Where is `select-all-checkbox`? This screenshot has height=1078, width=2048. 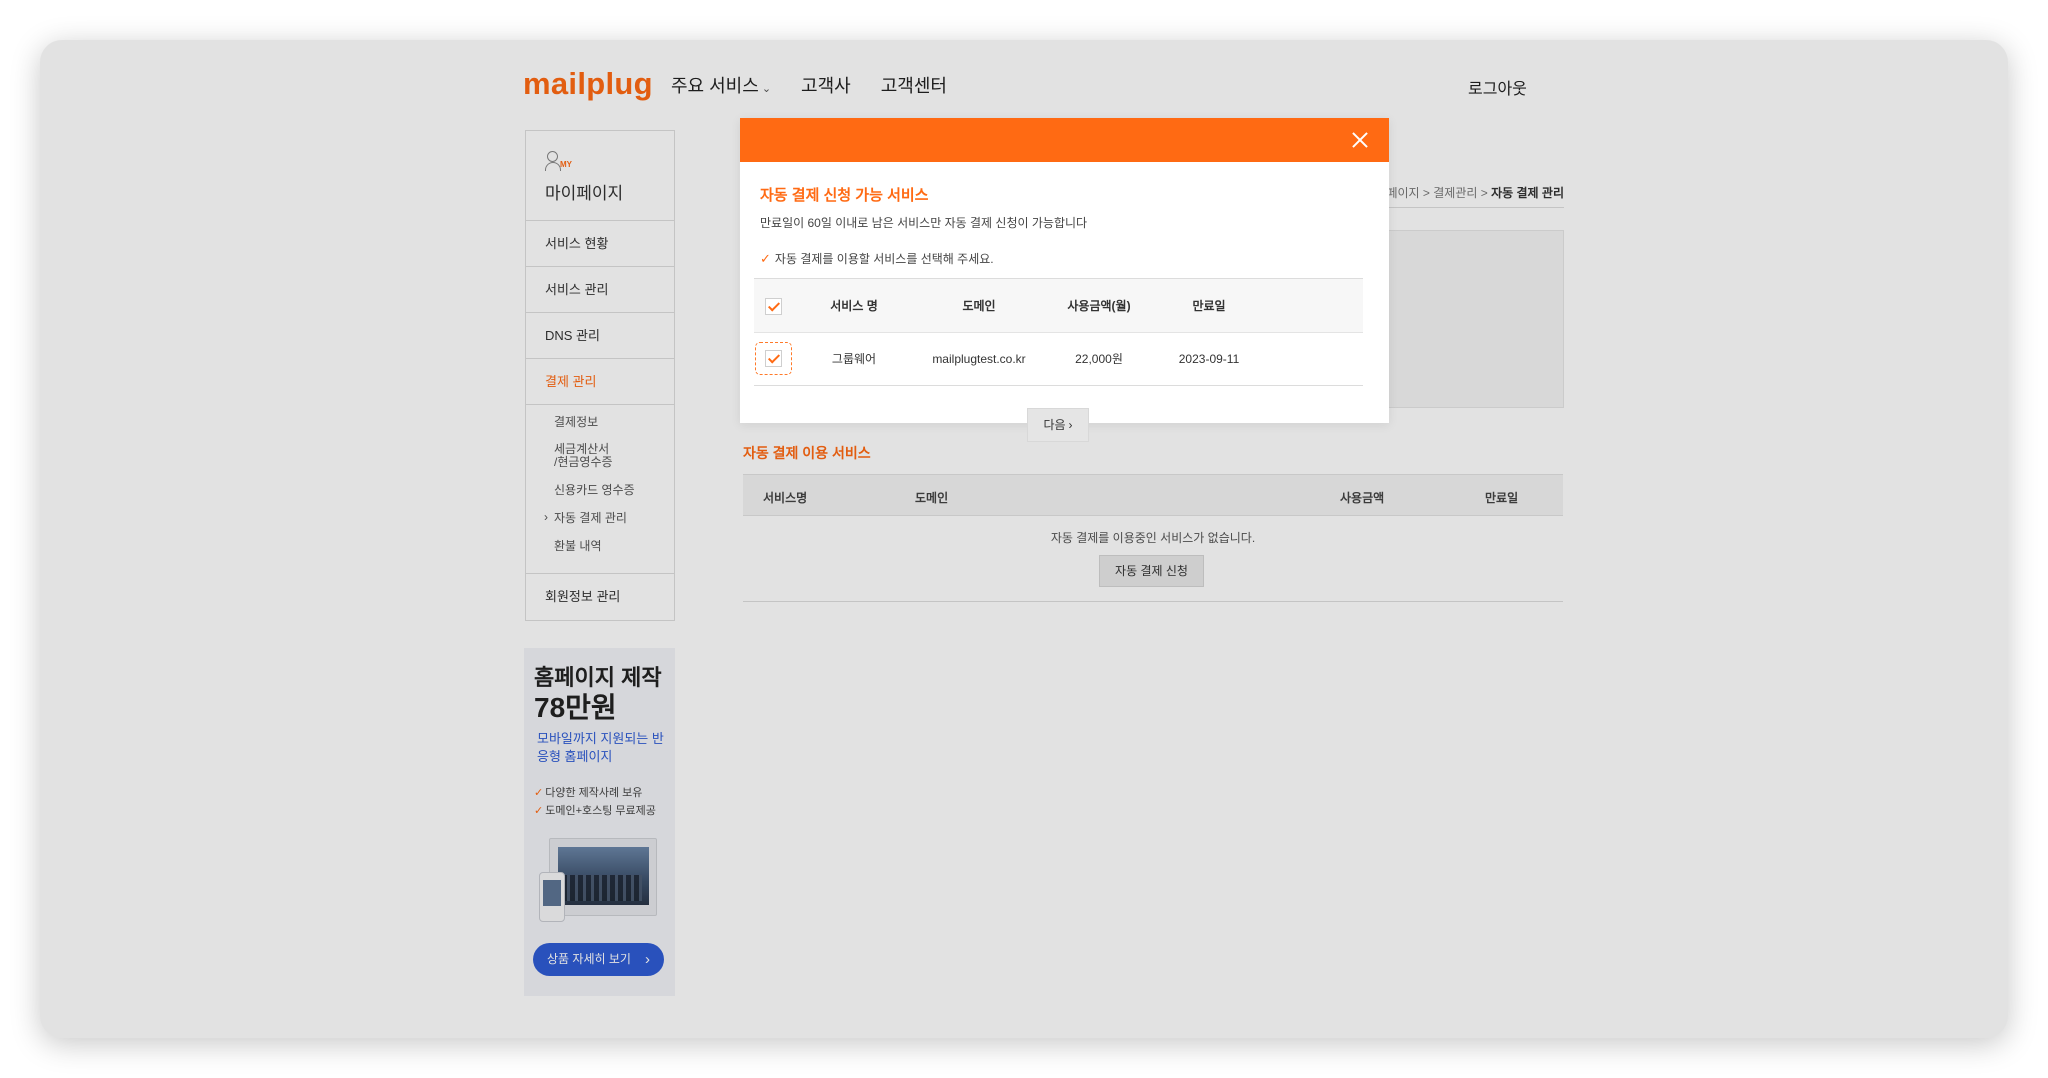
select-all-checkbox is located at coordinates (773, 306).